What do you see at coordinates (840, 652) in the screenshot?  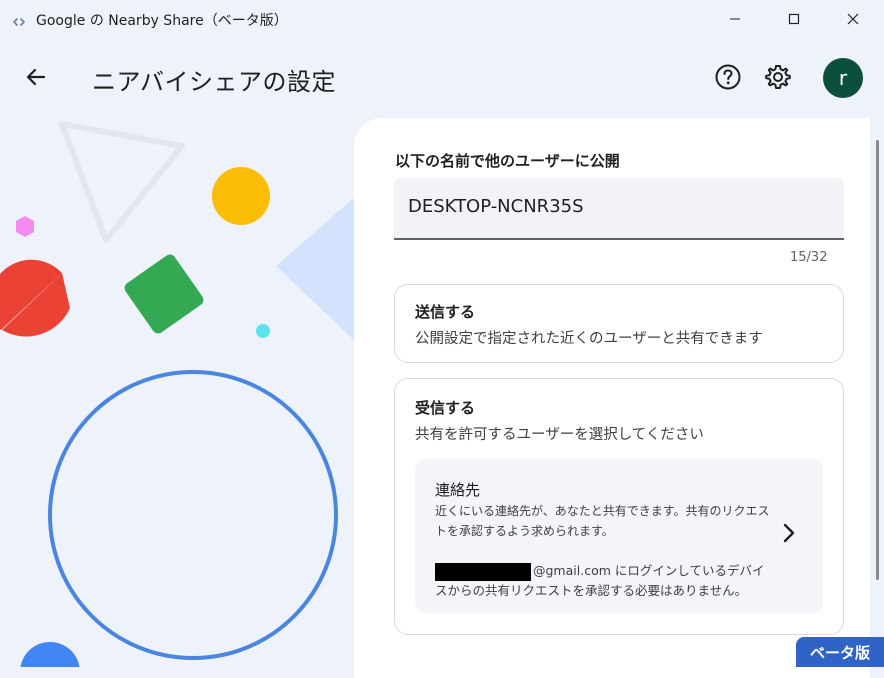 I see `beta-badge: ベータ版` at bounding box center [840, 652].